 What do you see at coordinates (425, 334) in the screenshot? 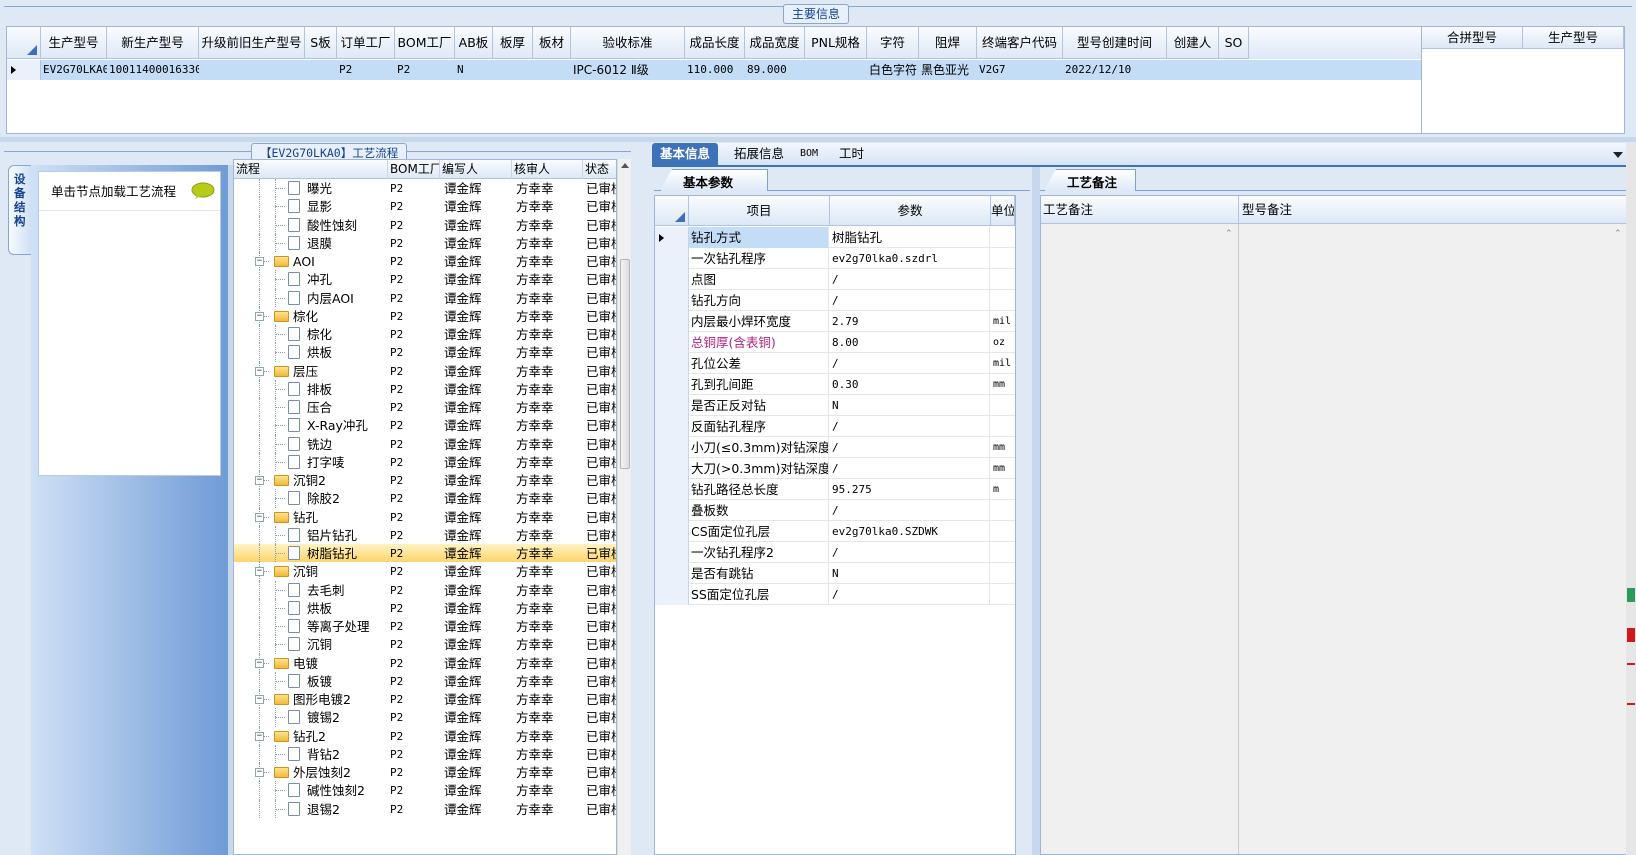
I see `tree-row: 棕化 P2 谭金辉 方幸幸 已审核` at bounding box center [425, 334].